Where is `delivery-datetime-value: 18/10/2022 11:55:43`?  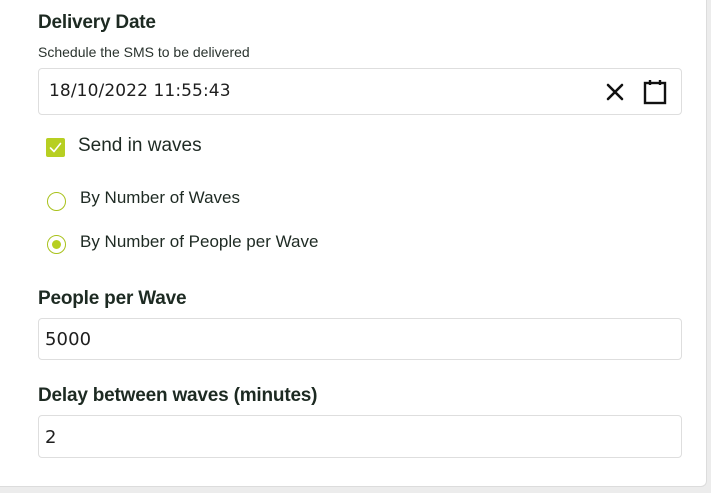 delivery-datetime-value: 18/10/2022 11:55:43 is located at coordinates (140, 91).